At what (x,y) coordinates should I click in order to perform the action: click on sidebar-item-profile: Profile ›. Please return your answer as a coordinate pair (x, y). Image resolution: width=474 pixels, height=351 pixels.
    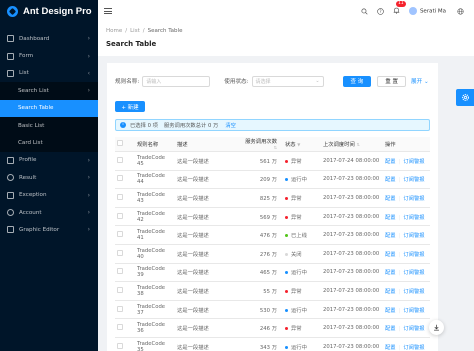
    Looking at the image, I should click on (49, 160).